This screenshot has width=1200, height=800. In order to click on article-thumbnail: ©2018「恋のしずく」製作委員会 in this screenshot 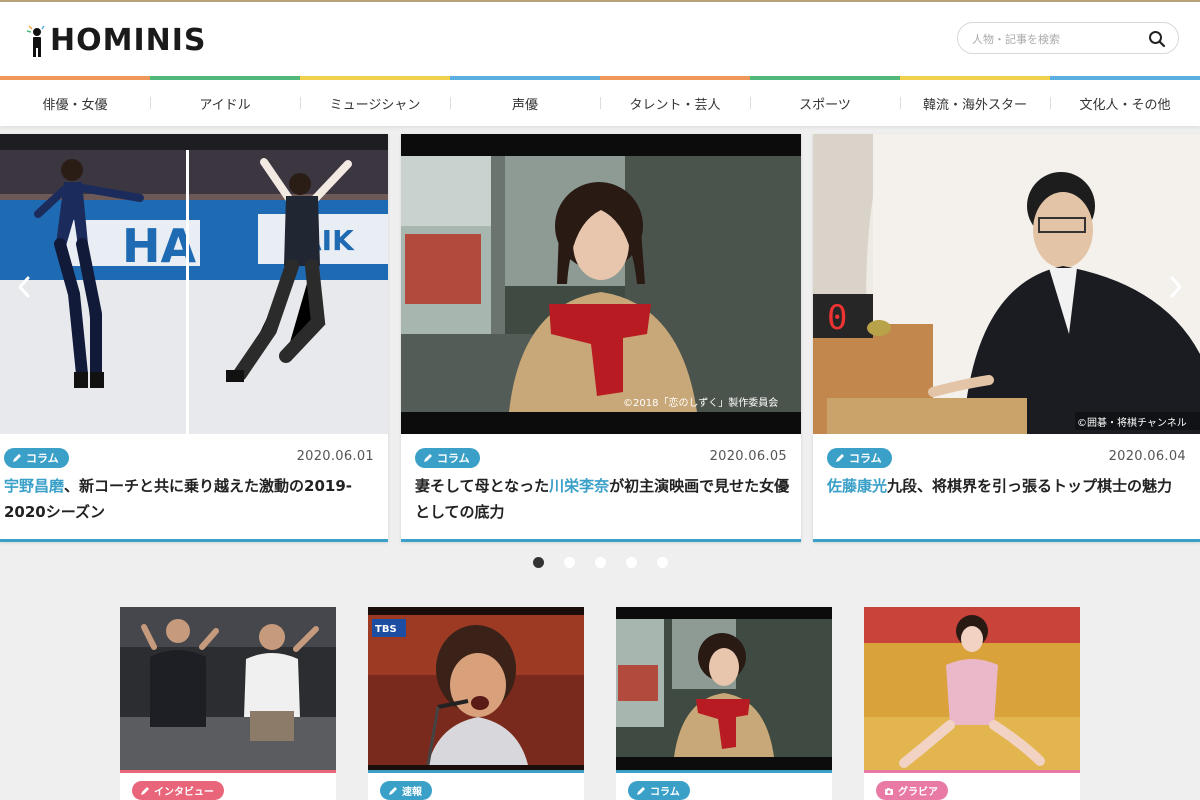, I will do `click(601, 284)`.